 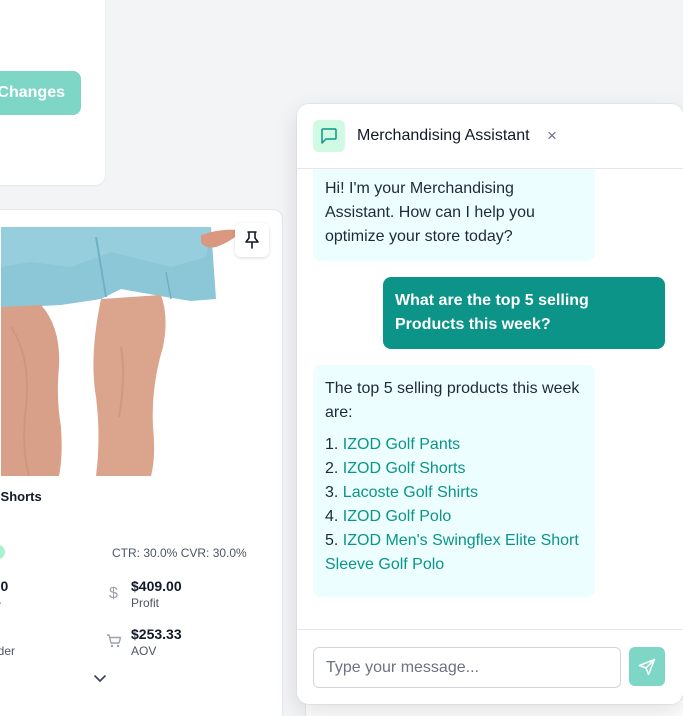 What do you see at coordinates (40, 93) in the screenshot?
I see `save-changes-button: Changes` at bounding box center [40, 93].